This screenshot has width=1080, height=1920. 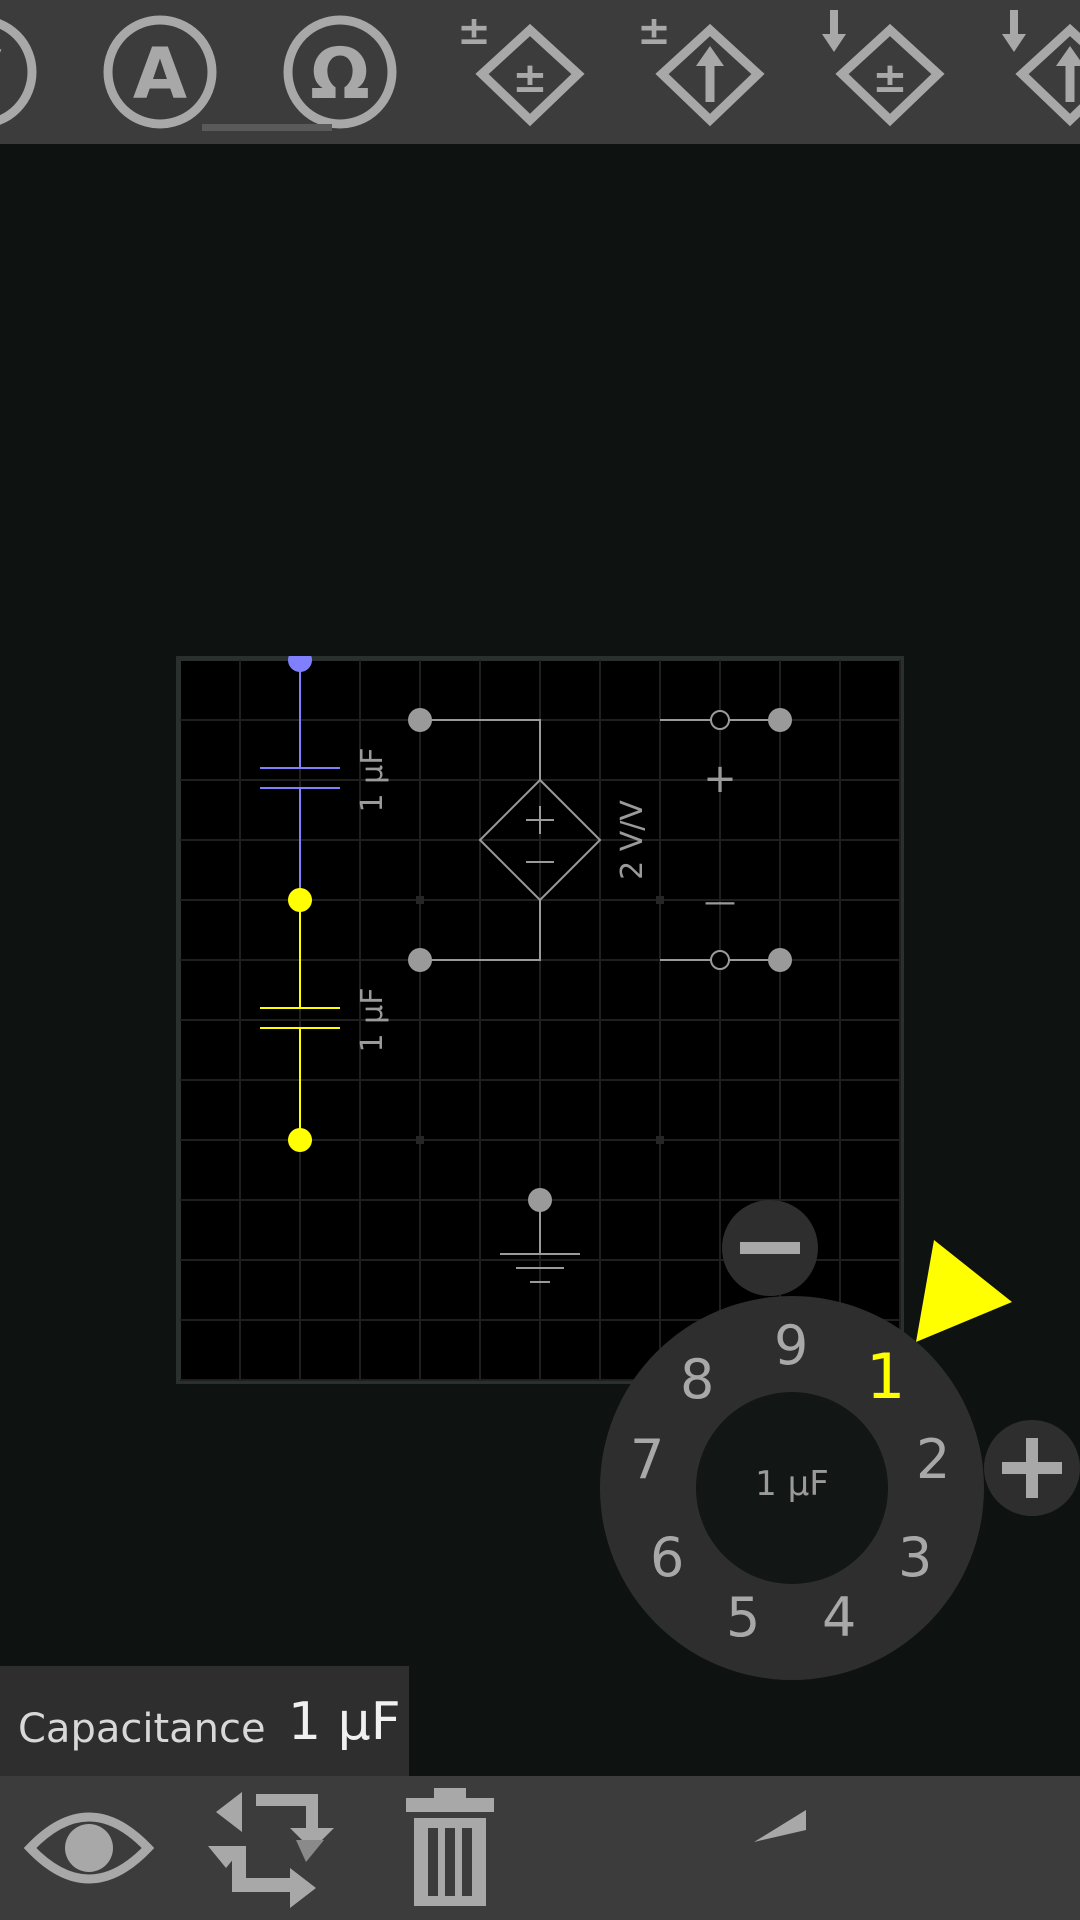 What do you see at coordinates (420, 960) in the screenshot?
I see `source-node-bottom` at bounding box center [420, 960].